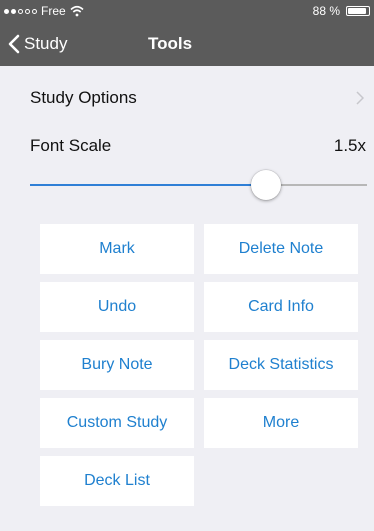 The width and height of the screenshot is (374, 531). What do you see at coordinates (341, 11) in the screenshot?
I see `status-right: 88 %` at bounding box center [341, 11].